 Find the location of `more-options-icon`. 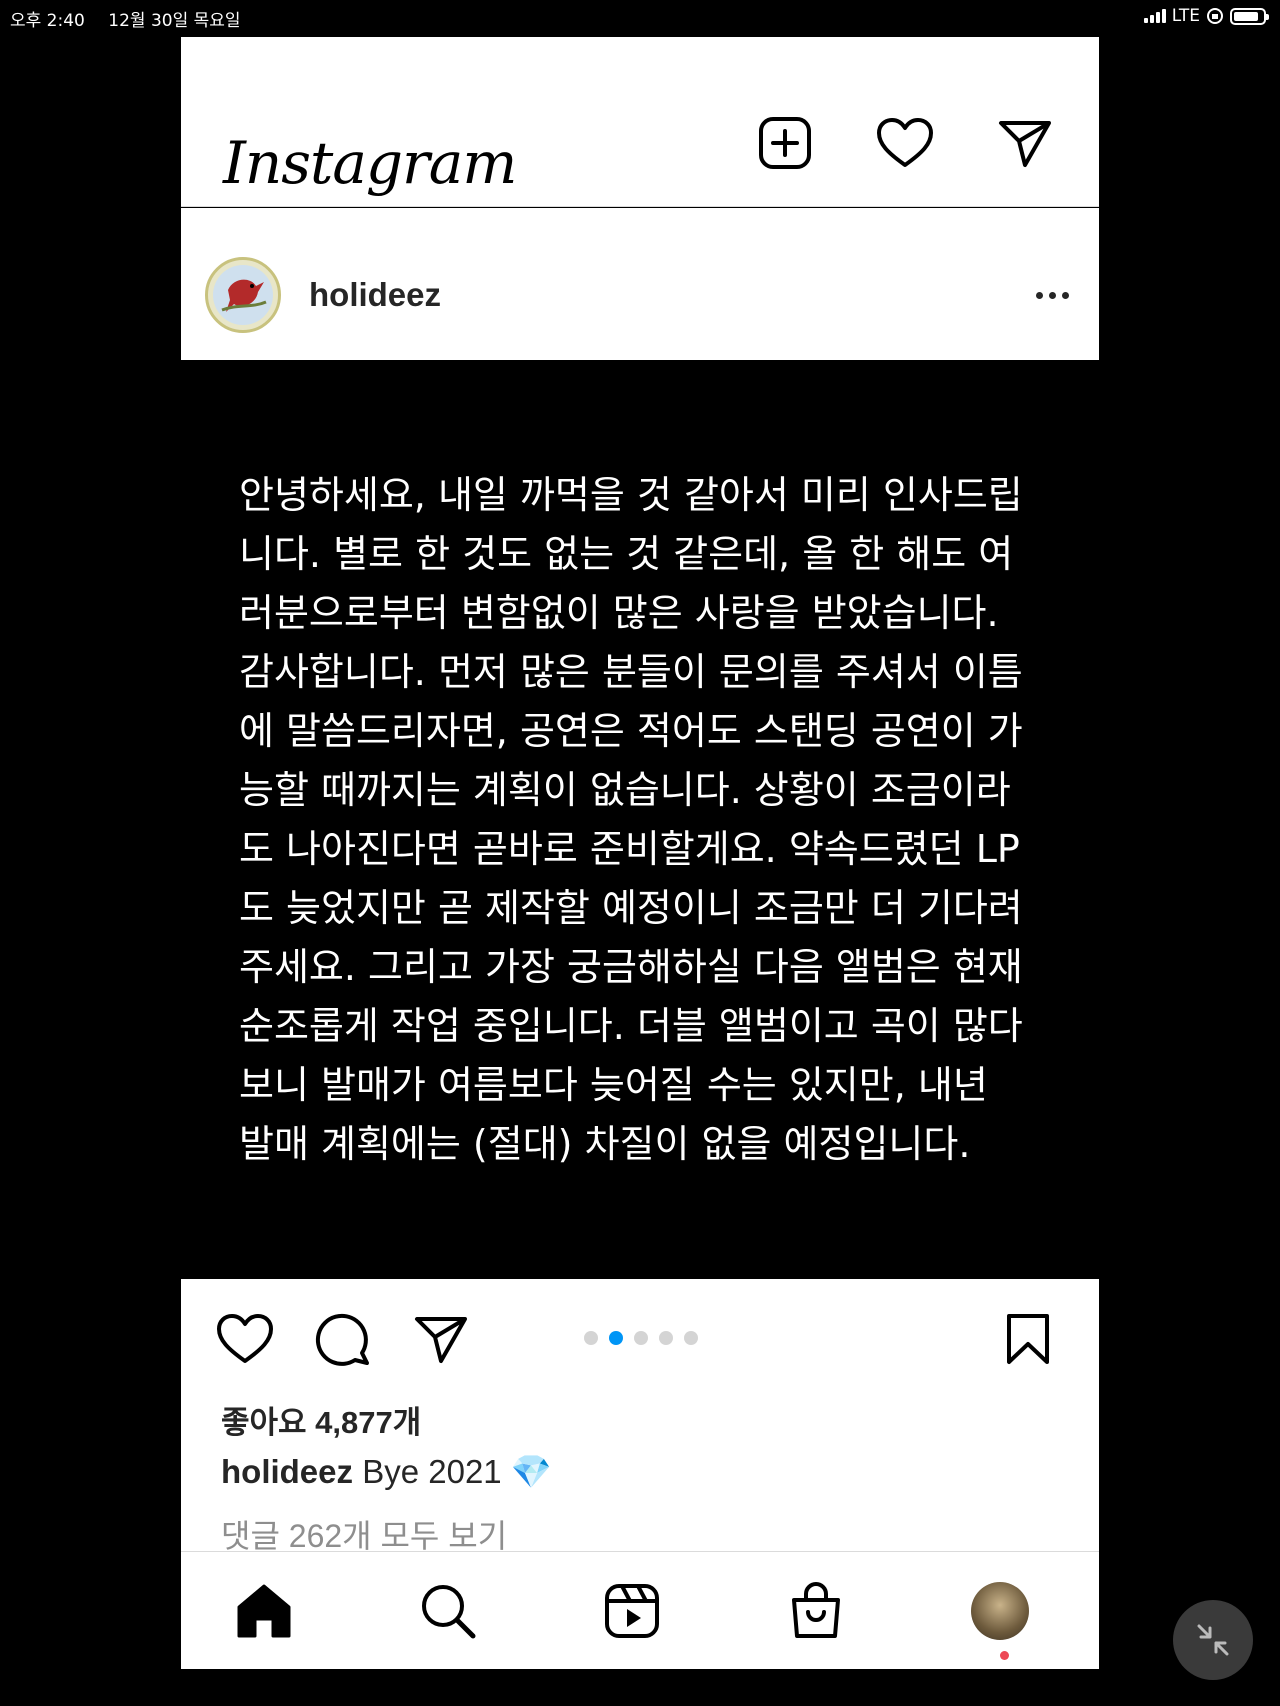

more-options-icon is located at coordinates (1052, 295).